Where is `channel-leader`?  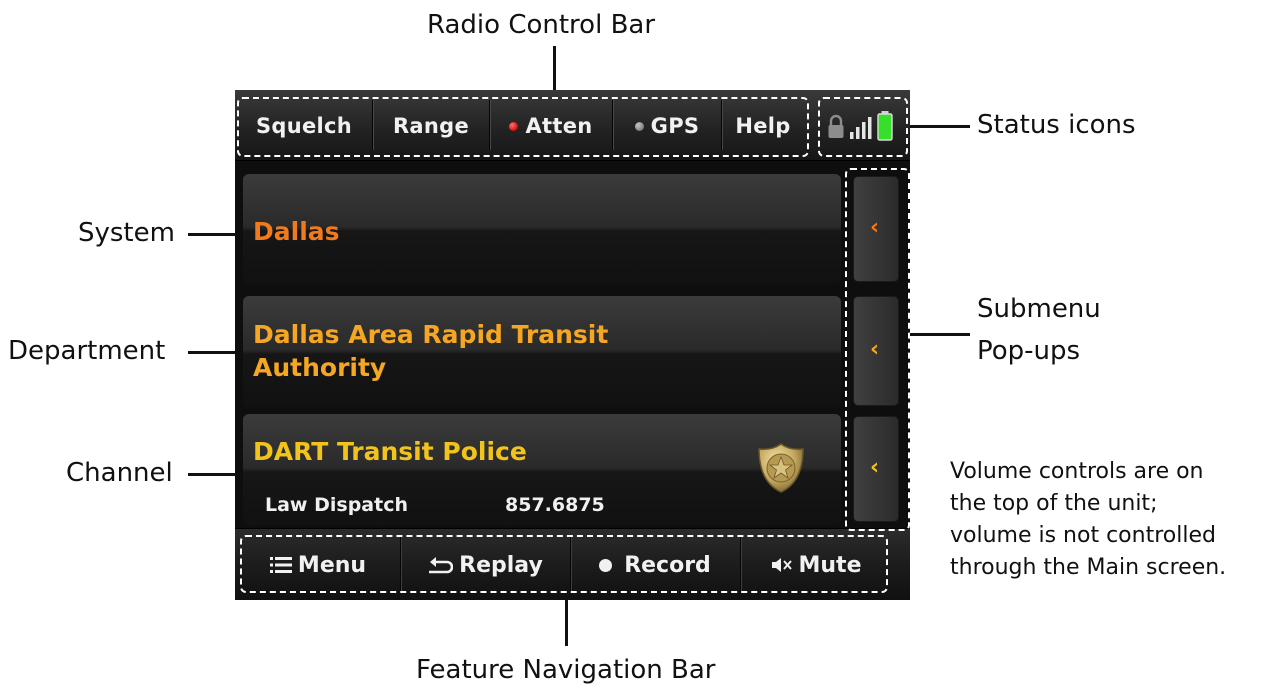 channel-leader is located at coordinates (215, 474).